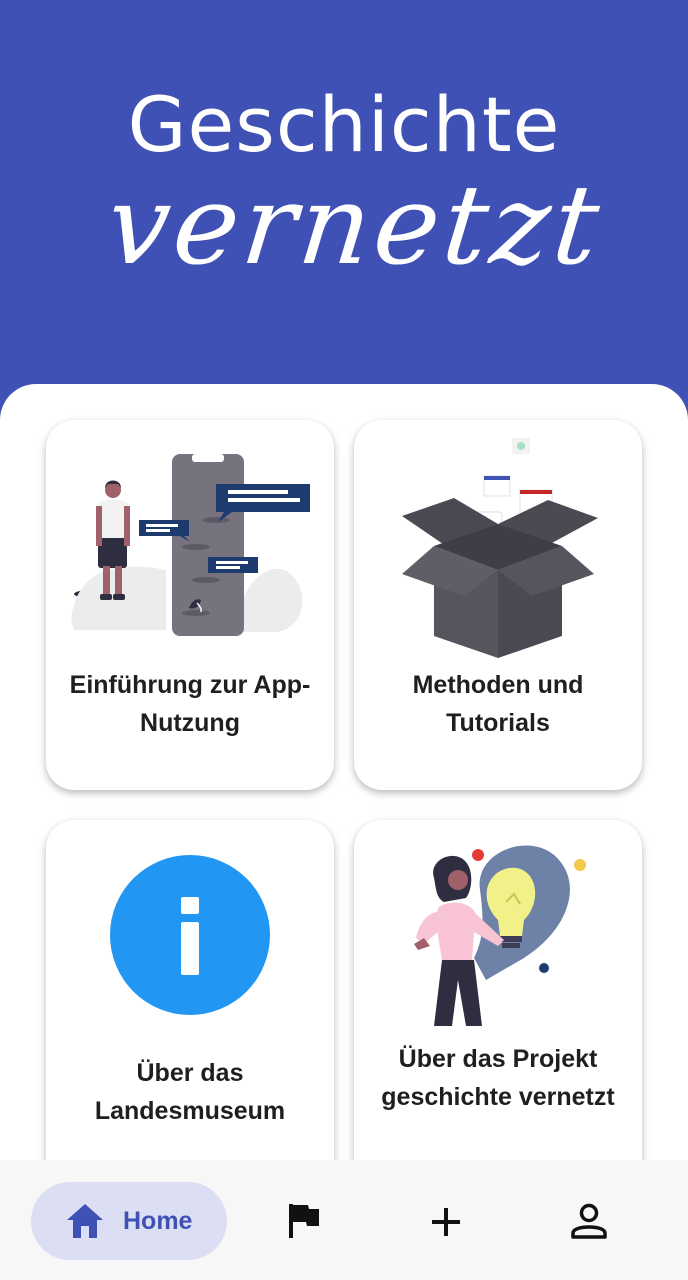 Image resolution: width=688 pixels, height=1280 pixels. Describe the element at coordinates (355, 225) in the screenshot. I see `logo-title-line2: vernetzt` at that location.